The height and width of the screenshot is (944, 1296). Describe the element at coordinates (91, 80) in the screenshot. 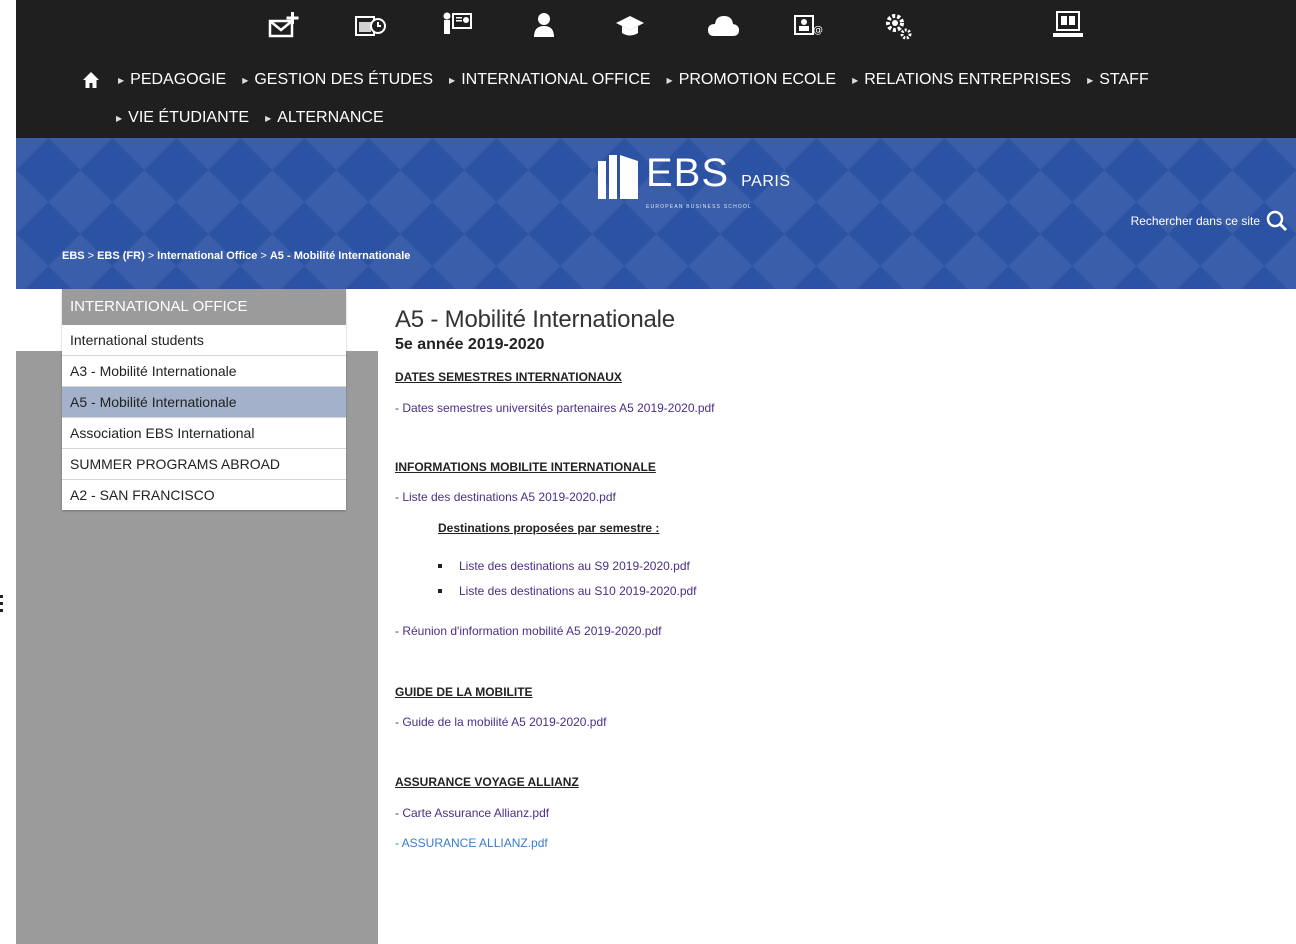

I see `home-icon` at that location.